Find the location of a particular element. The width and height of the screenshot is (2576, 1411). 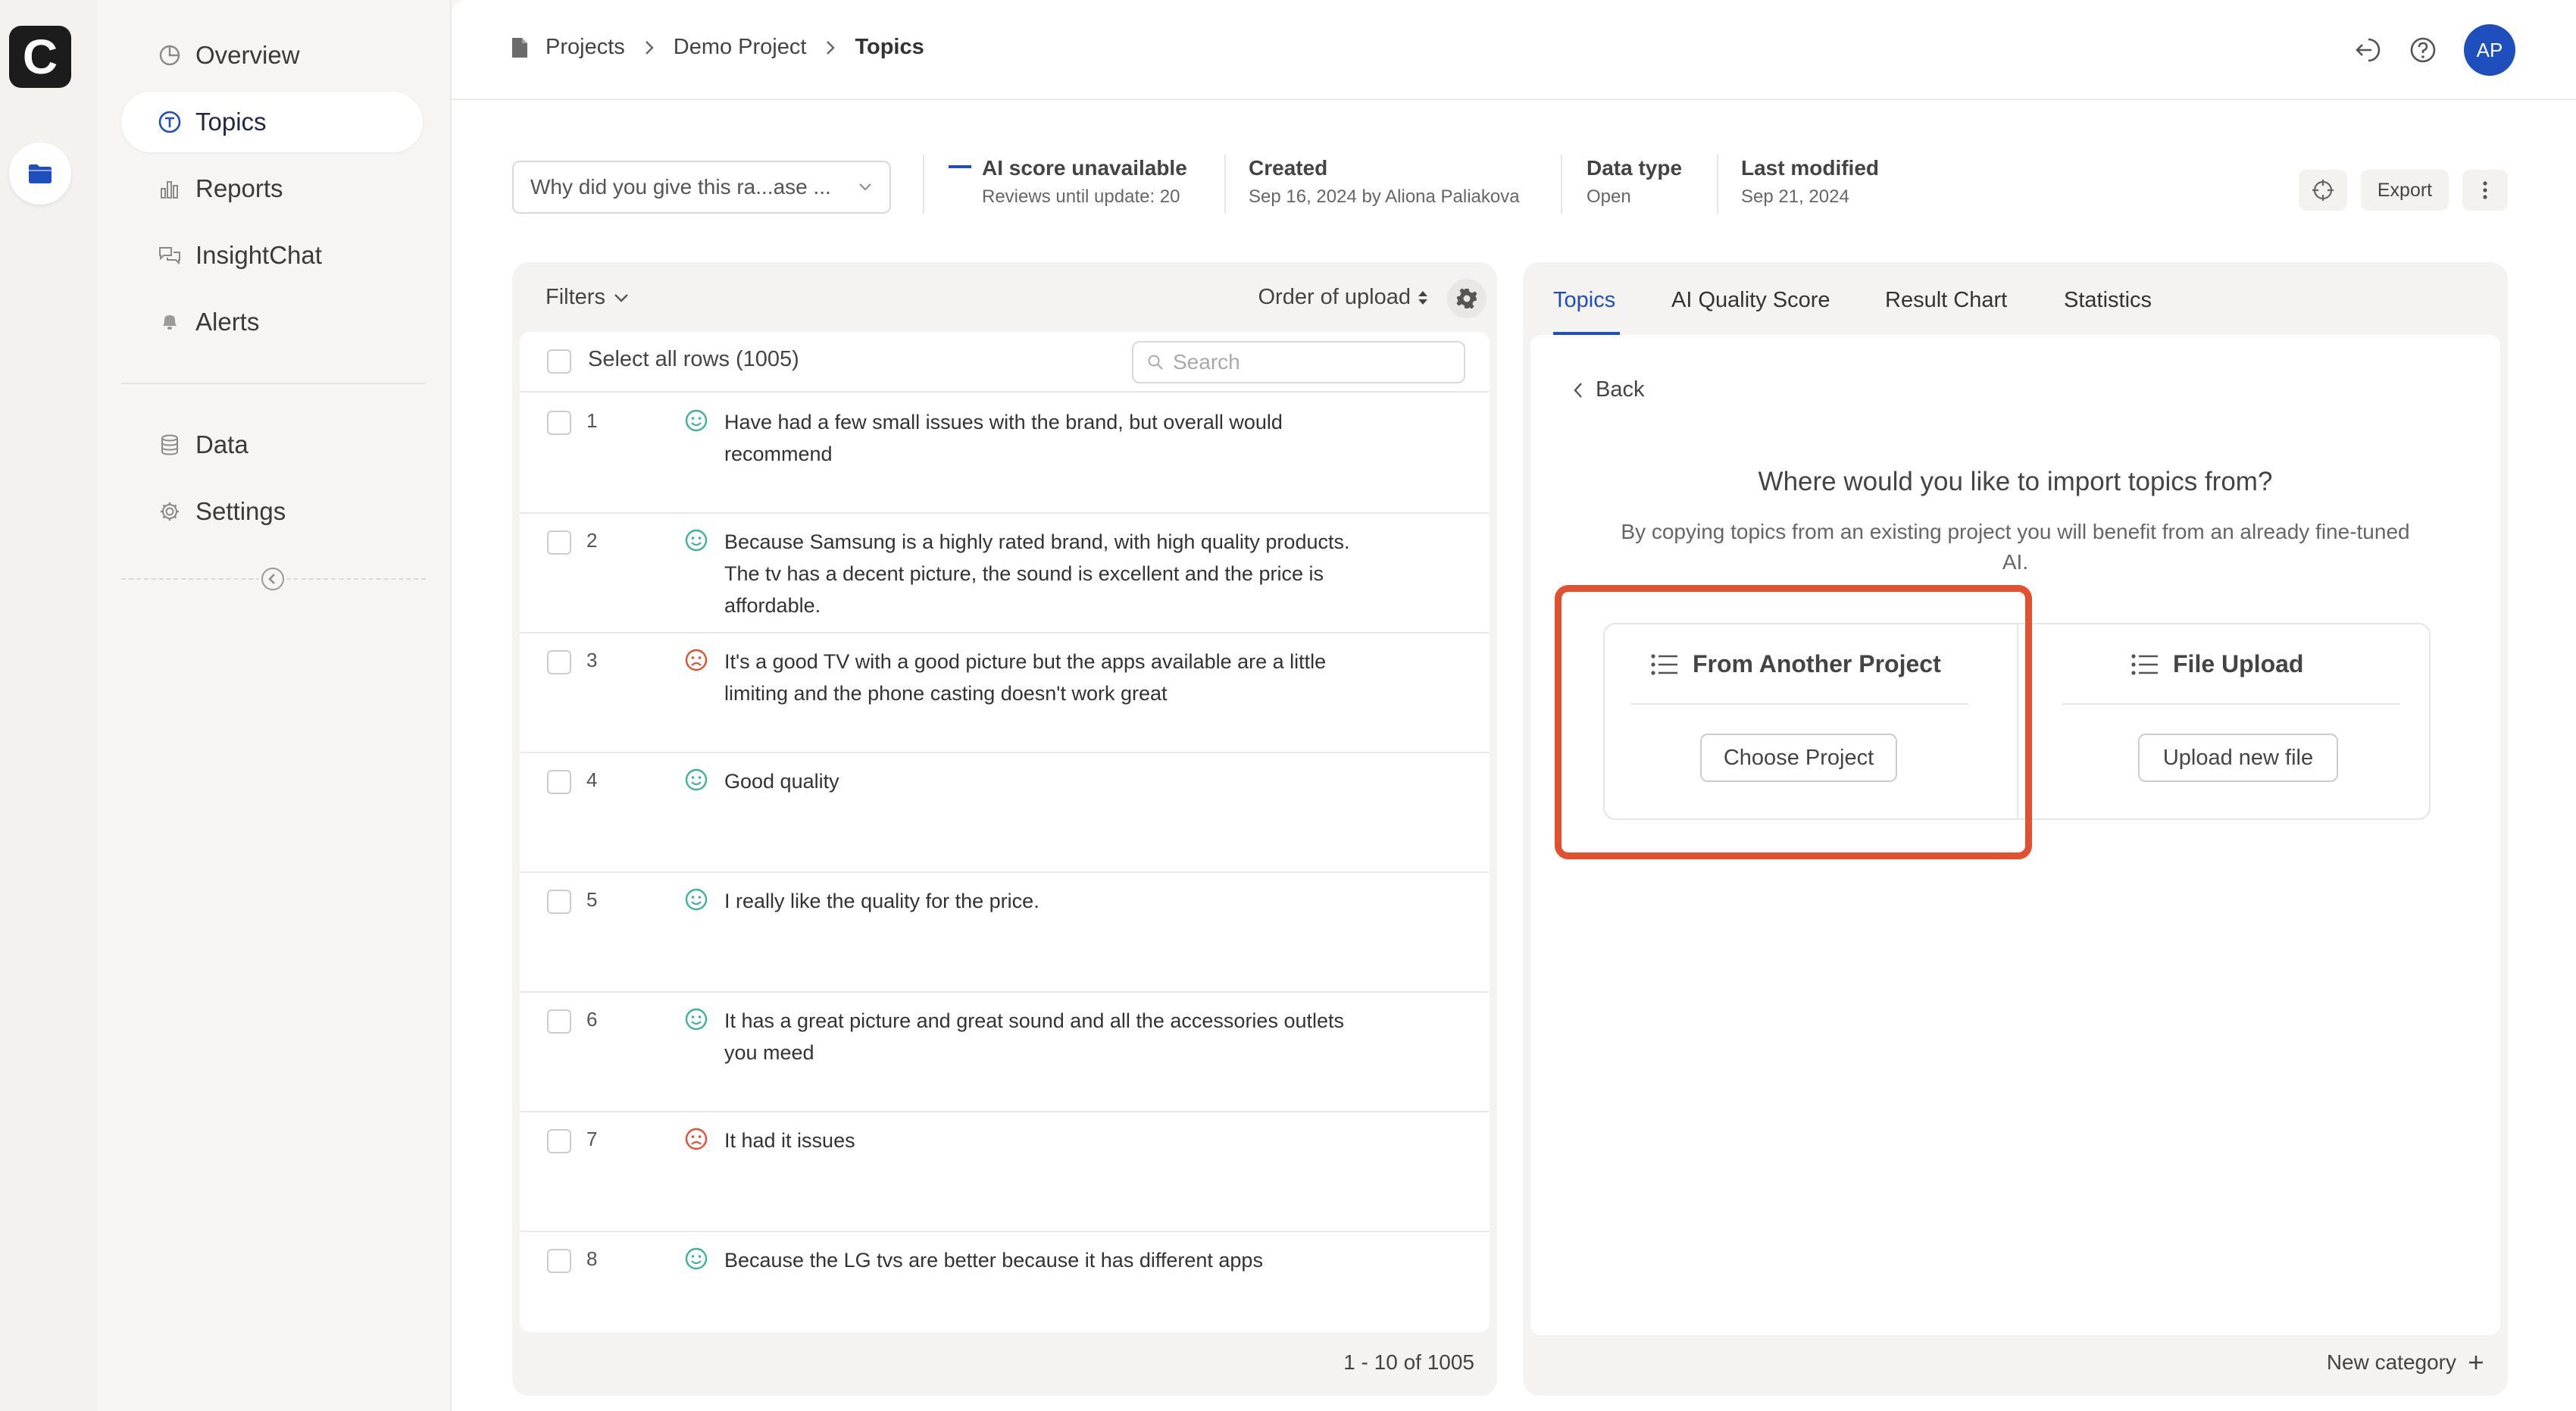

sidebar-divider is located at coordinates (273, 383).